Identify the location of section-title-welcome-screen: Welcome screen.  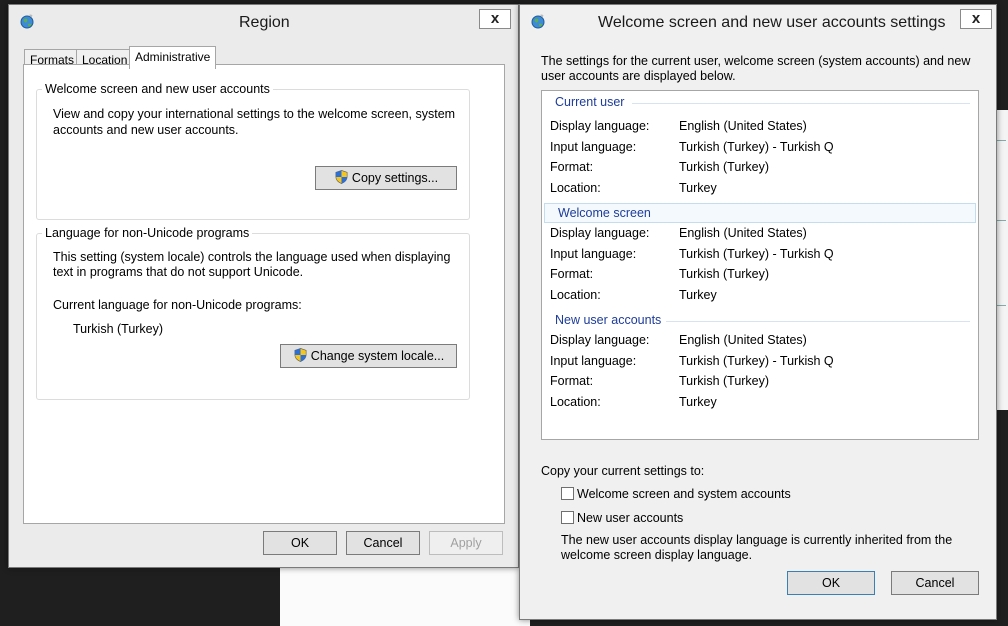
(604, 213).